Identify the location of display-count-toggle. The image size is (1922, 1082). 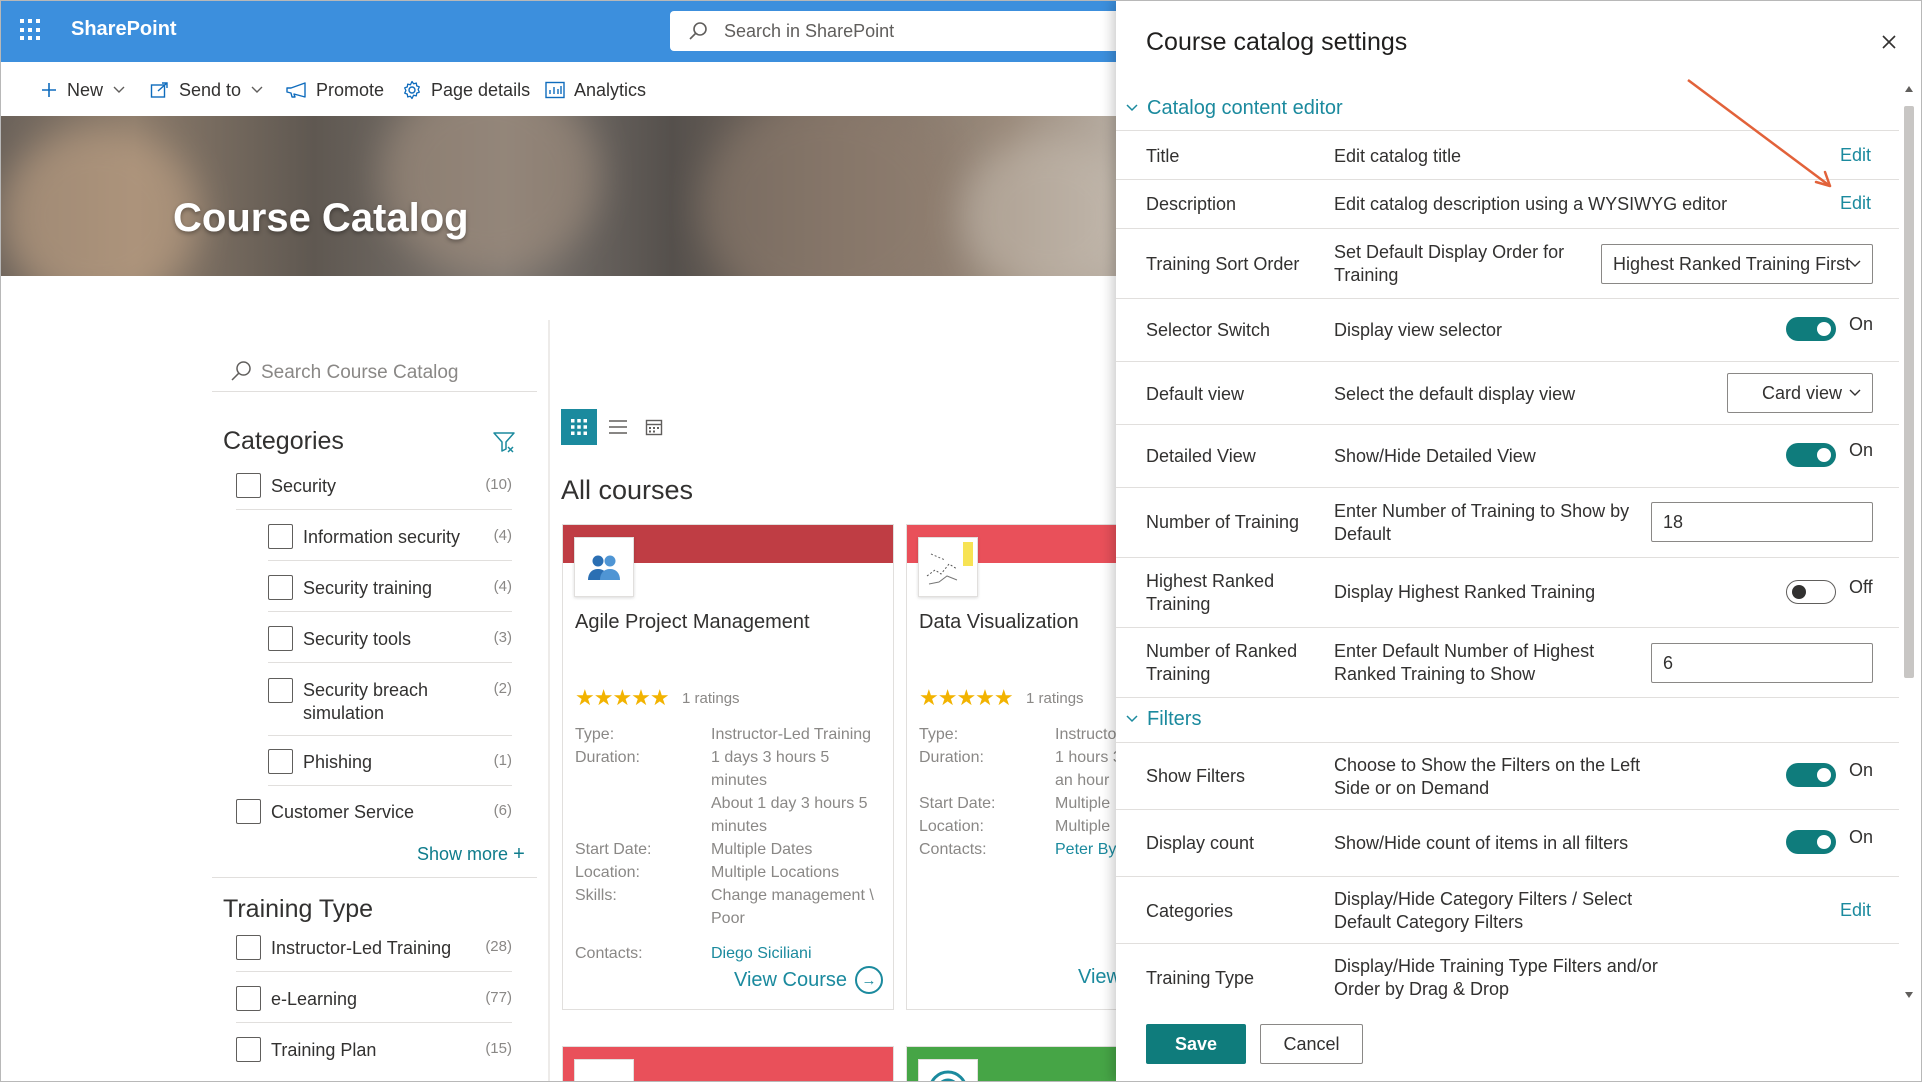
(1811, 842).